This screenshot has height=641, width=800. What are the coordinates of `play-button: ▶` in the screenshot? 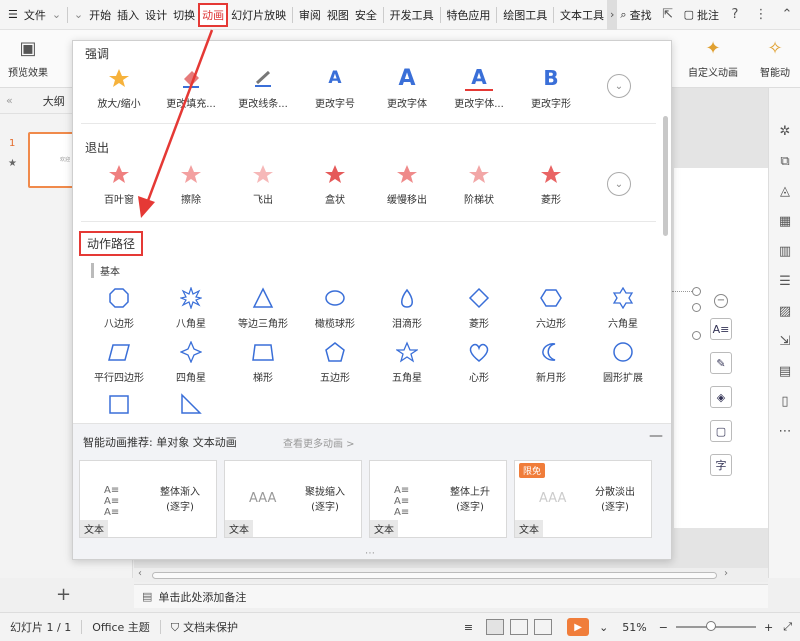 It's located at (578, 627).